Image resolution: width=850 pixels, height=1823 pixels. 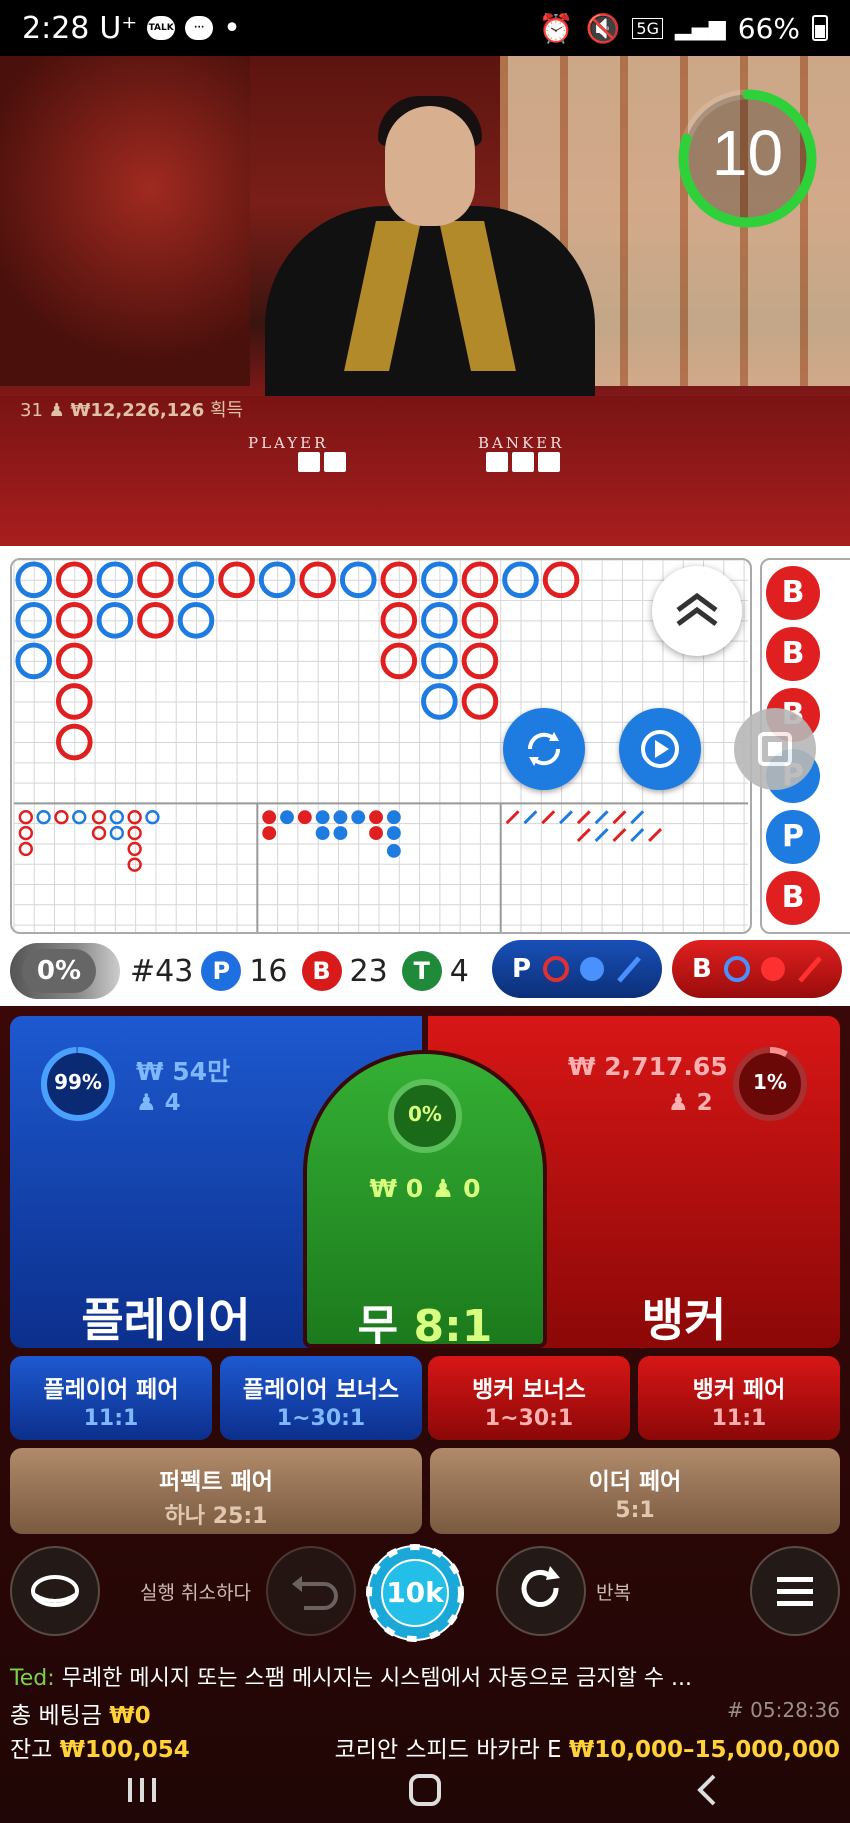 What do you see at coordinates (288, 443) in the screenshot?
I see `felt-player-label: PLAYER` at bounding box center [288, 443].